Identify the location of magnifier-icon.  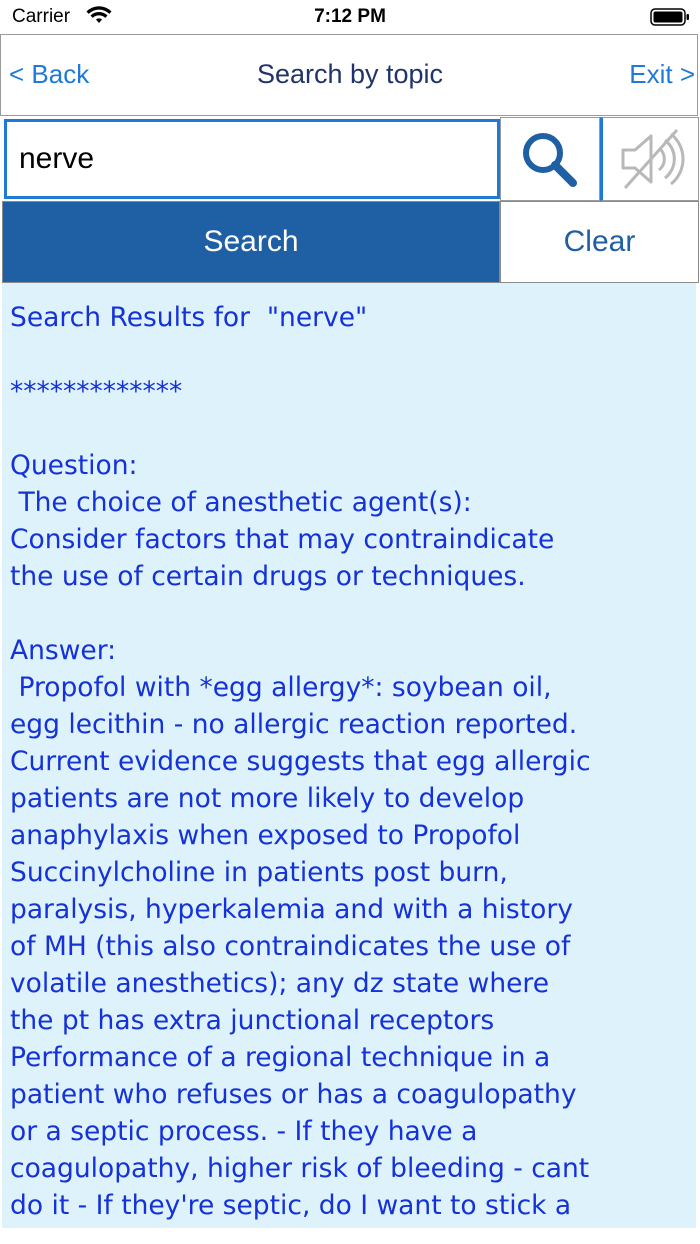
(550, 160).